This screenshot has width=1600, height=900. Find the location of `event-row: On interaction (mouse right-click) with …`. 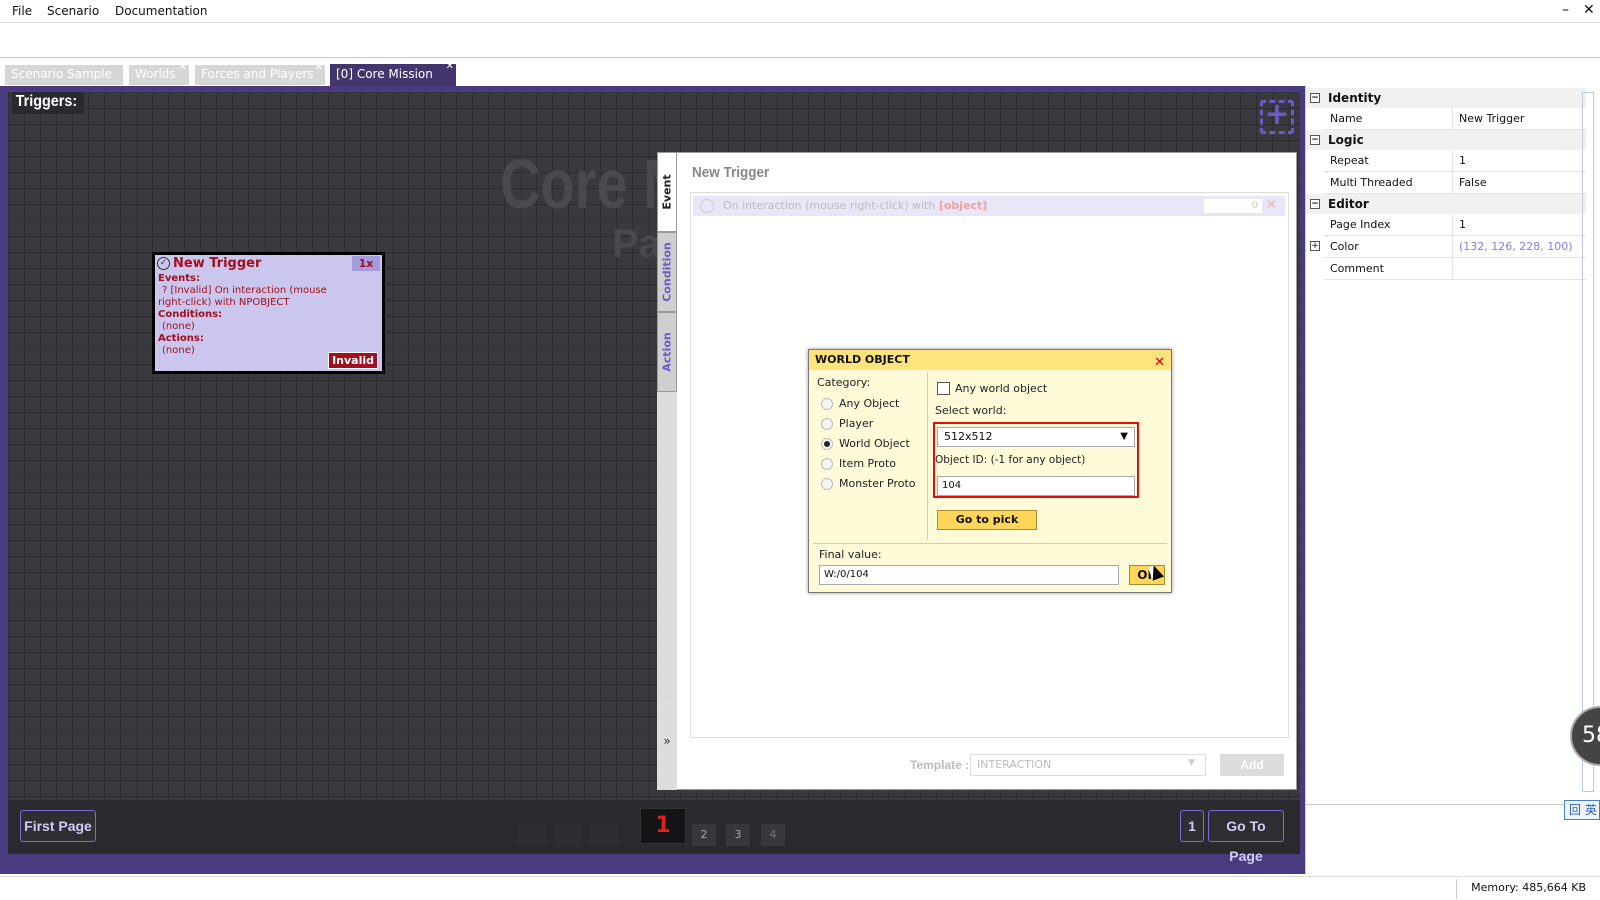

event-row: On interaction (mouse right-click) with … is located at coordinates (989, 206).